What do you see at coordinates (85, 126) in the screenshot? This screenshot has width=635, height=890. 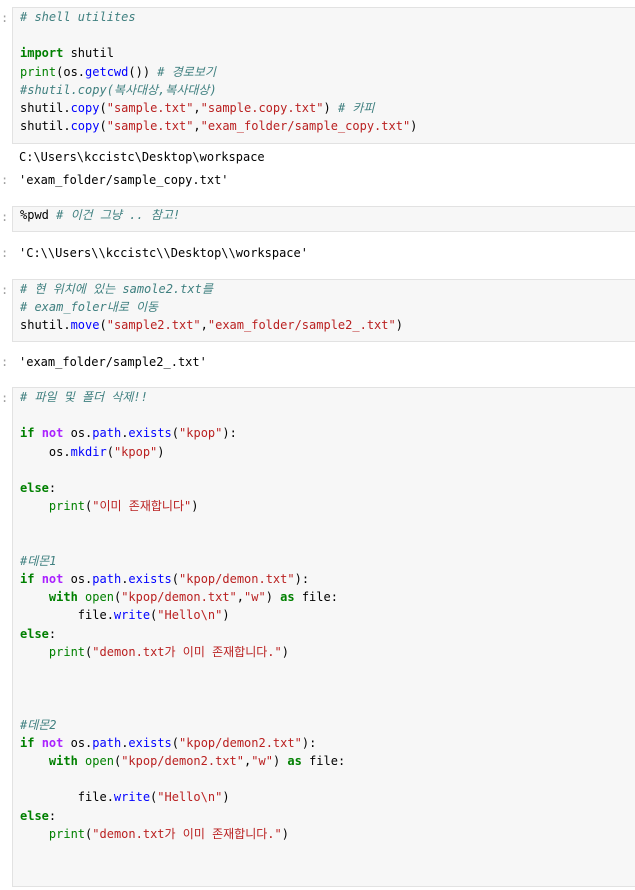 I see `code-token: copy` at bounding box center [85, 126].